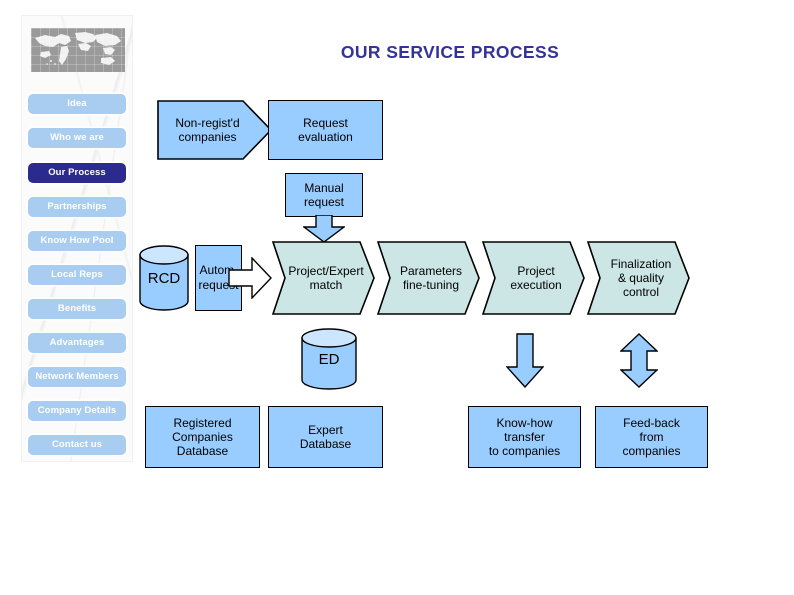 Image resolution: width=794 pixels, height=595 pixels. I want to click on node-registered-companies-database: Registered Companies Database, so click(202, 437).